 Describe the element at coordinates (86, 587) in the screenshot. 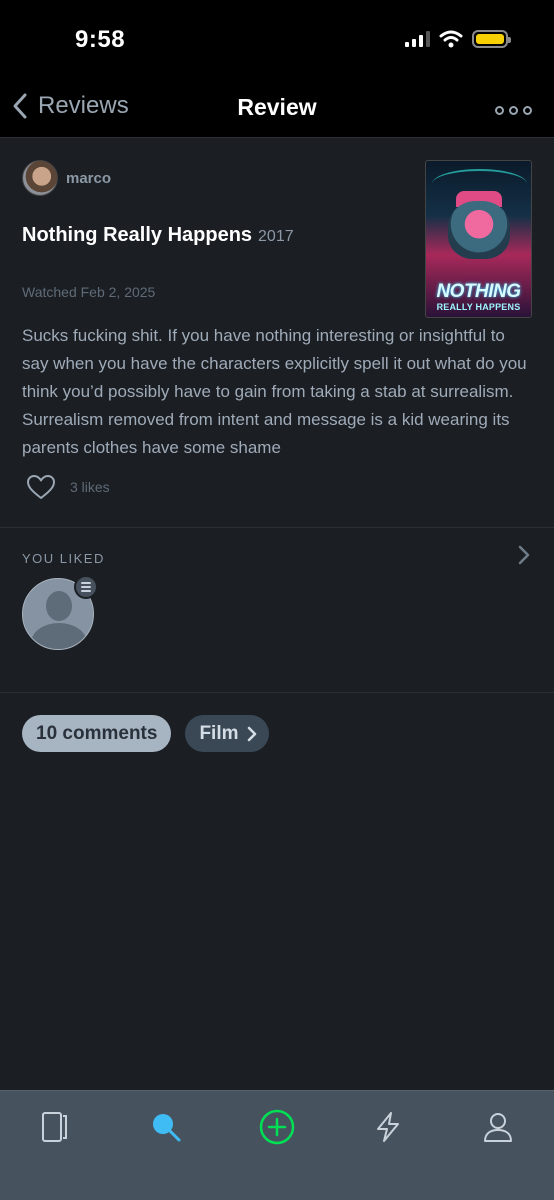

I see `list-icon` at that location.